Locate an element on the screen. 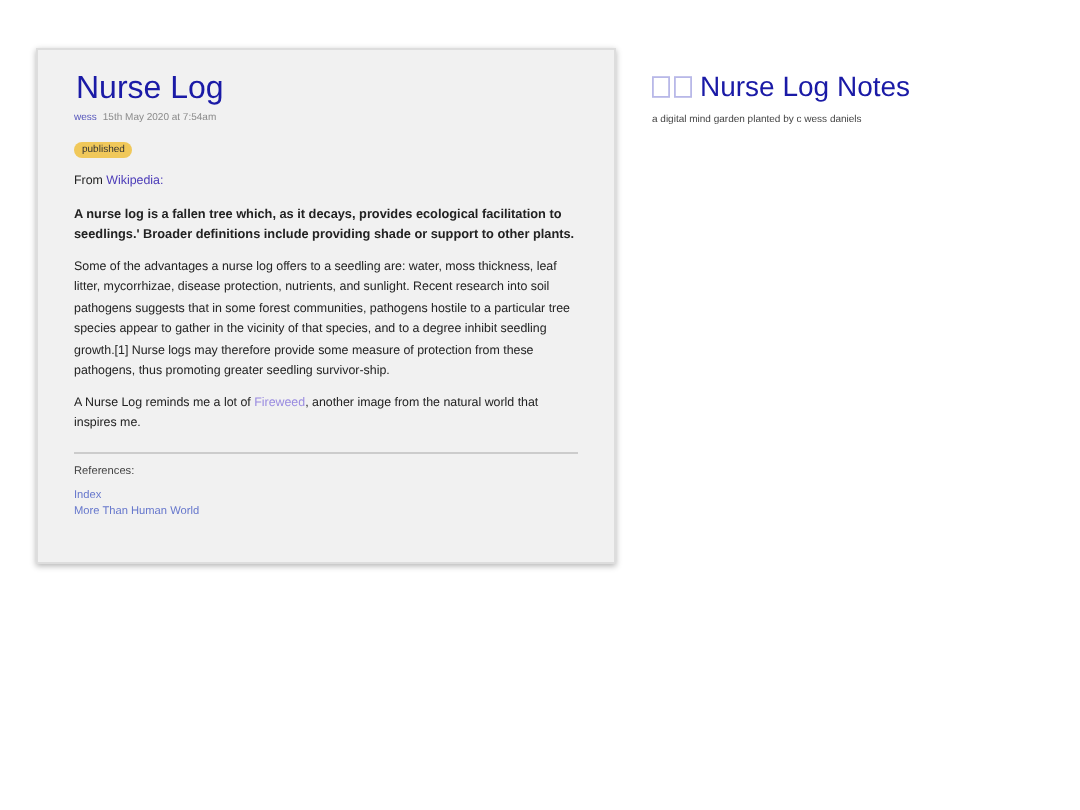  site-title: Nurse Log Notes is located at coordinates (805, 86).